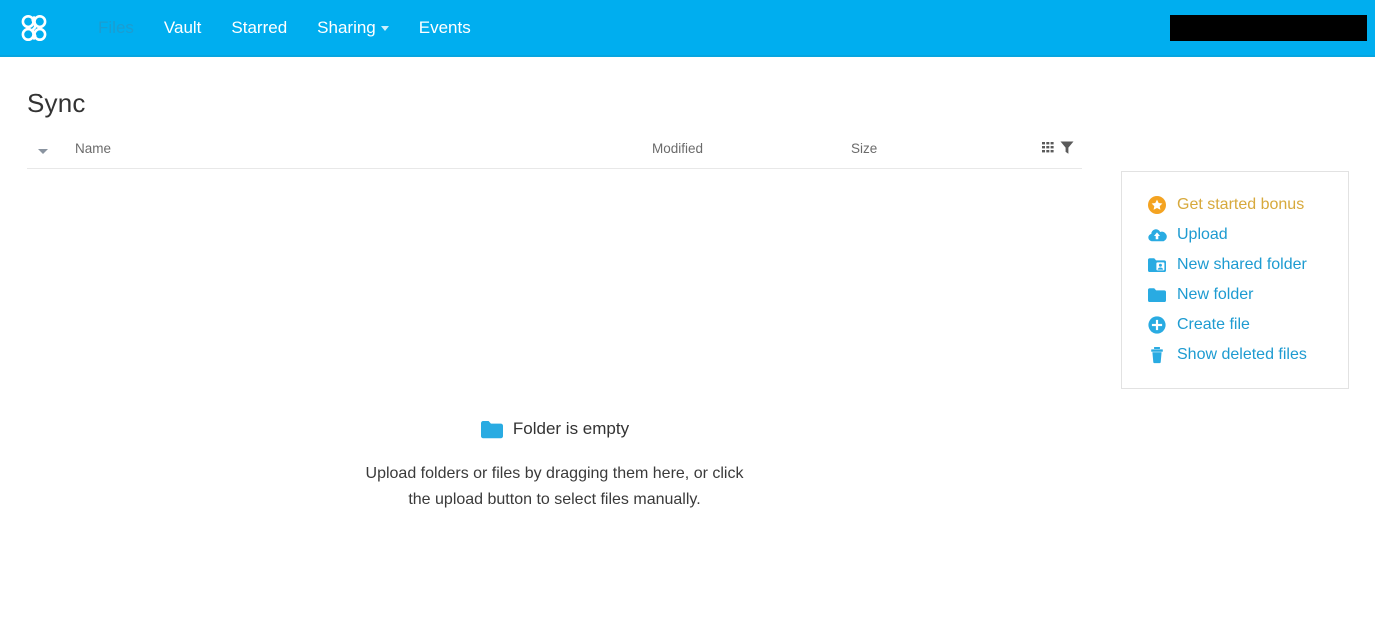 The width and height of the screenshot is (1375, 617). I want to click on cloud-upload-icon, so click(1157, 235).